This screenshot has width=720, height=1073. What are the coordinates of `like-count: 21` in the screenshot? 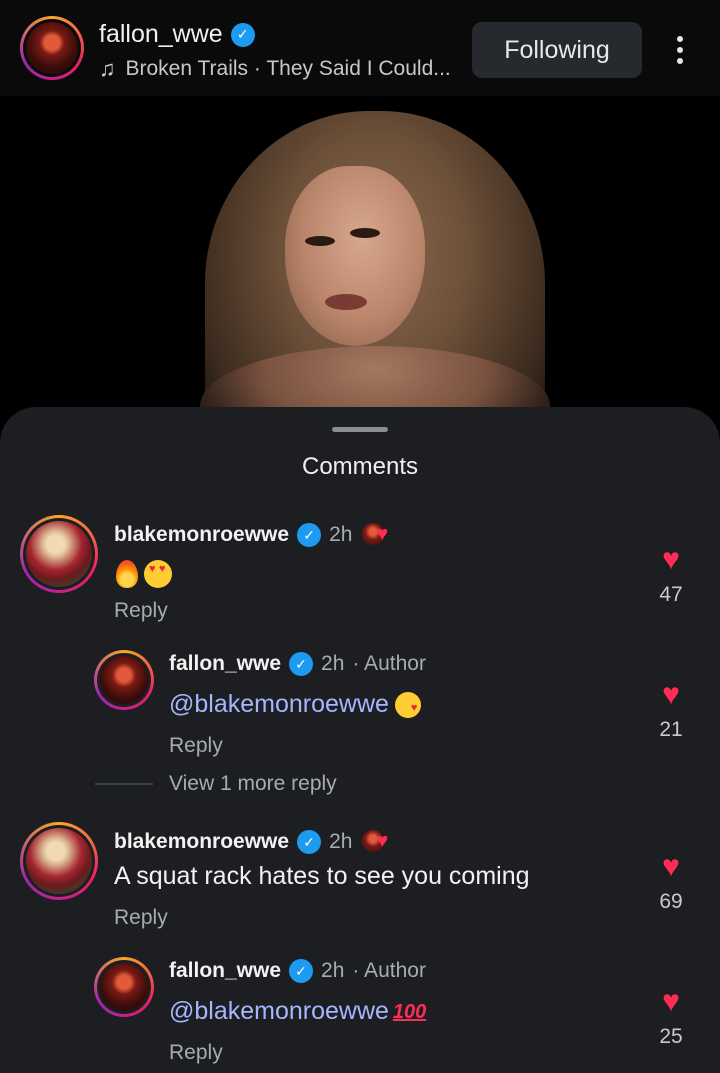 It's located at (671, 729).